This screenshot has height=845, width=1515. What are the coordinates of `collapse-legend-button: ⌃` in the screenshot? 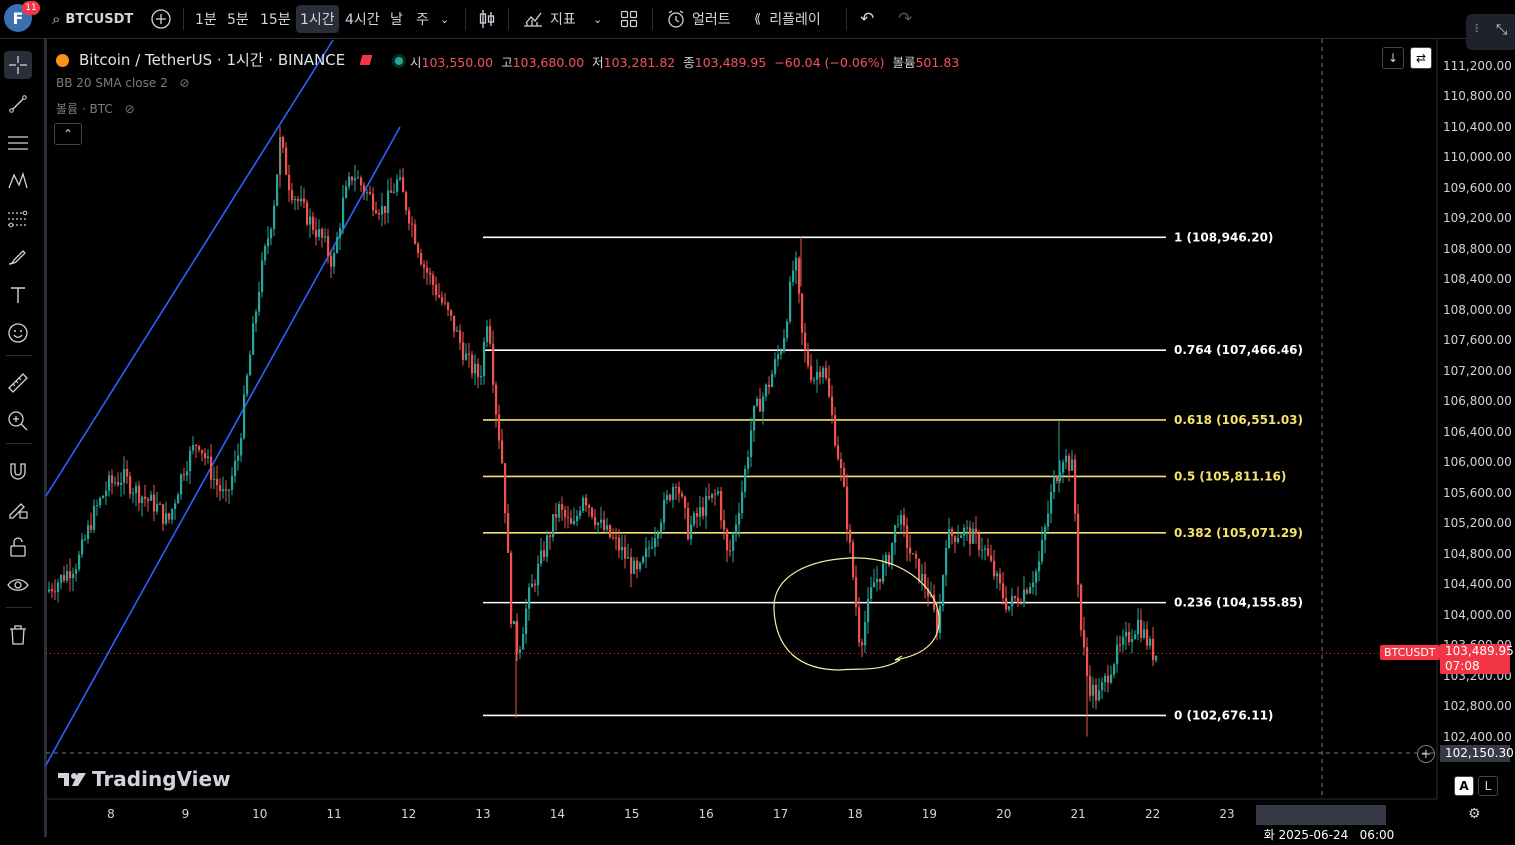 It's located at (68, 134).